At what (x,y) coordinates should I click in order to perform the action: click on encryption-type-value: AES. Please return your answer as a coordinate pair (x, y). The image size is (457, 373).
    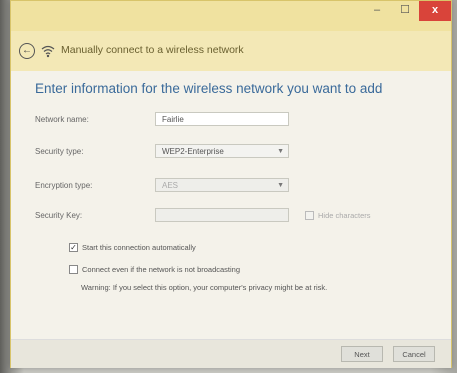
    Looking at the image, I should click on (170, 185).